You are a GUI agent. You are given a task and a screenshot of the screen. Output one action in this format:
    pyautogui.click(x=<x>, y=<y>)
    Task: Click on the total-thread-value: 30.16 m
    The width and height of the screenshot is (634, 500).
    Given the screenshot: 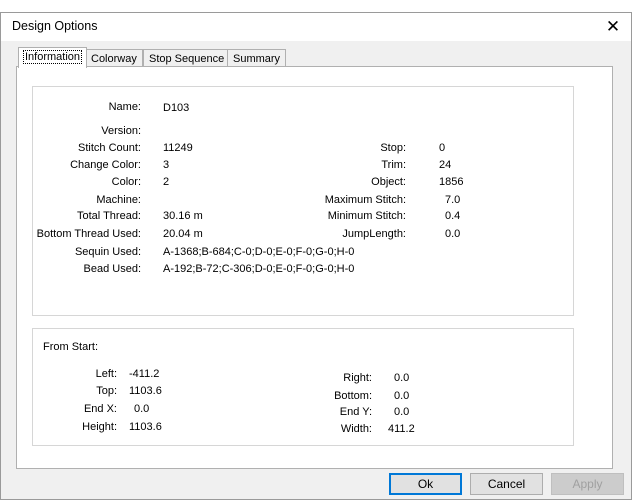 What is the action you would take?
    pyautogui.click(x=183, y=216)
    